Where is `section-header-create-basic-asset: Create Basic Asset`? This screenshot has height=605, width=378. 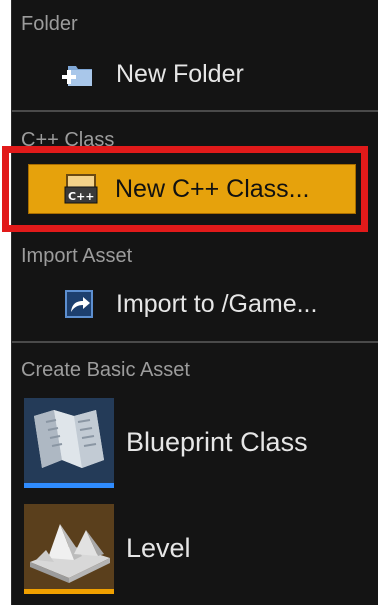 section-header-create-basic-asset: Create Basic Asset is located at coordinates (105, 370).